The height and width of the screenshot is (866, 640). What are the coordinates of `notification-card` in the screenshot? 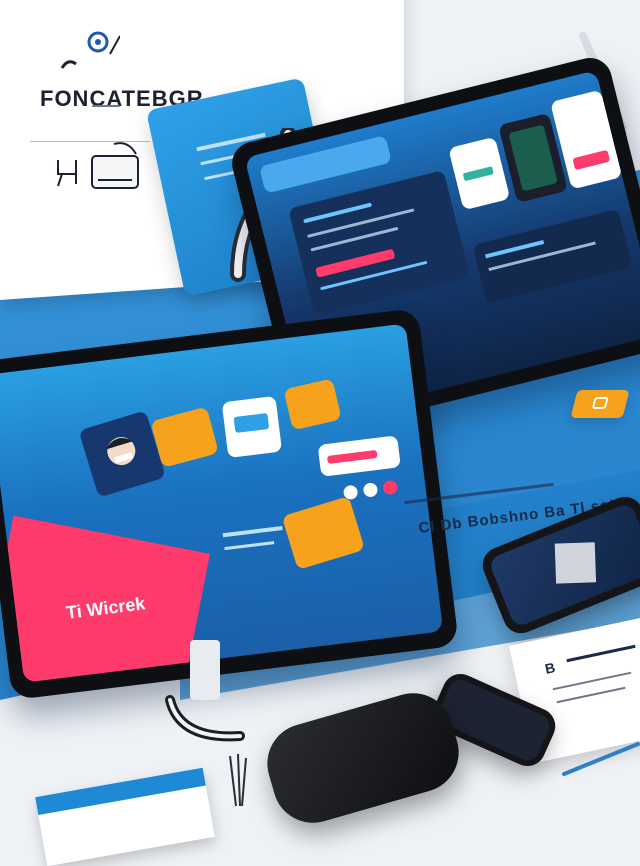 It's located at (359, 456).